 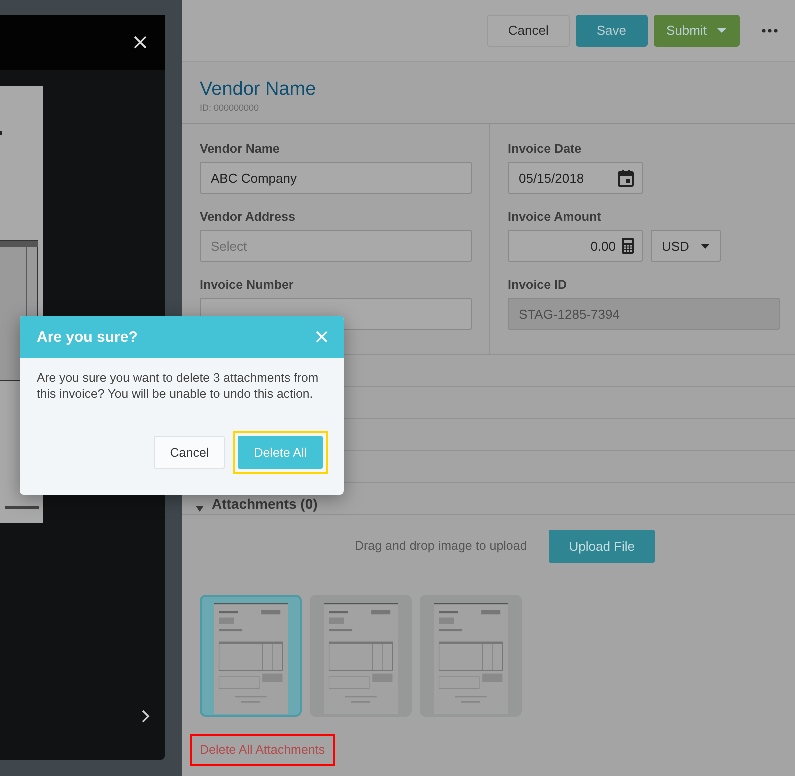 I want to click on field-label: Vendor Name, so click(x=240, y=149).